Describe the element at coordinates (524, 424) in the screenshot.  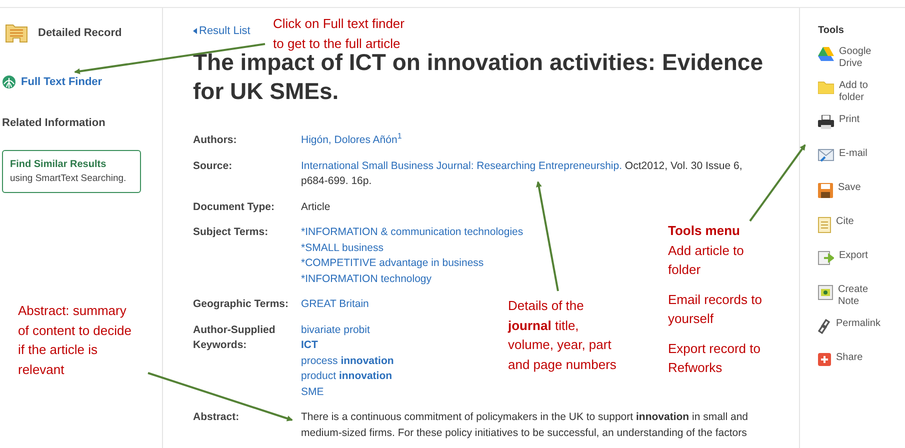
I see `field-value: There is a continuous commitment of policymakers in the UK to support innovation in small and medium-sized firms. For these policy initiatives to be successful, an understanding of the factors` at that location.